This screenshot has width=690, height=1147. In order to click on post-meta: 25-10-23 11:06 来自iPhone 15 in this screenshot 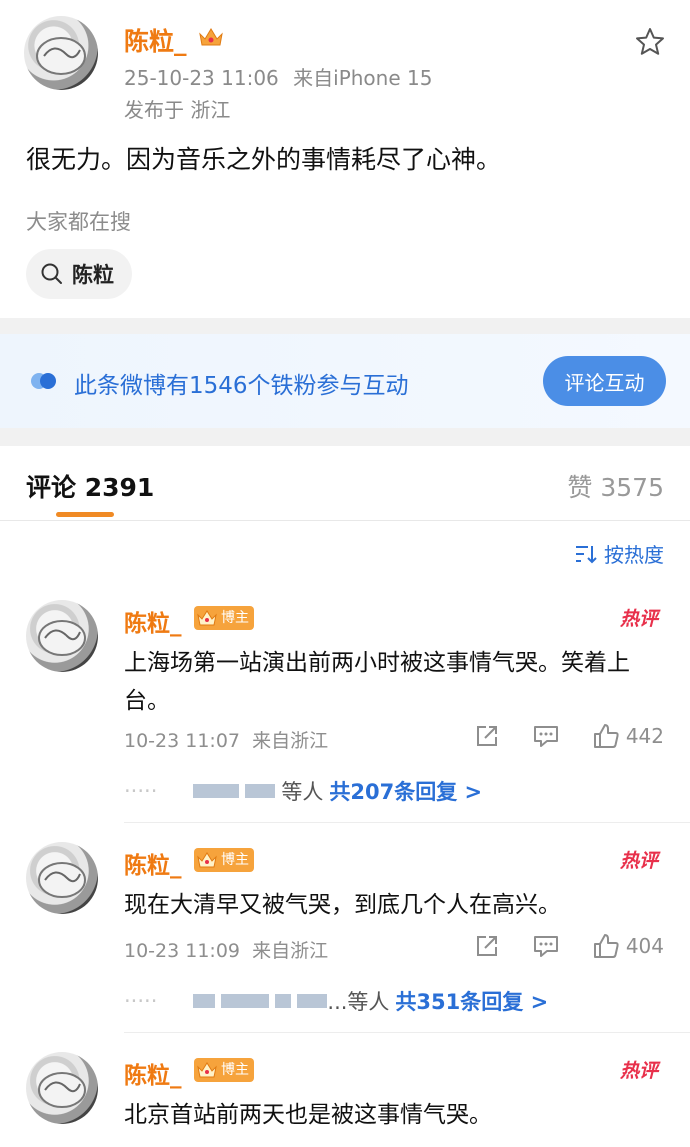, I will do `click(278, 76)`.